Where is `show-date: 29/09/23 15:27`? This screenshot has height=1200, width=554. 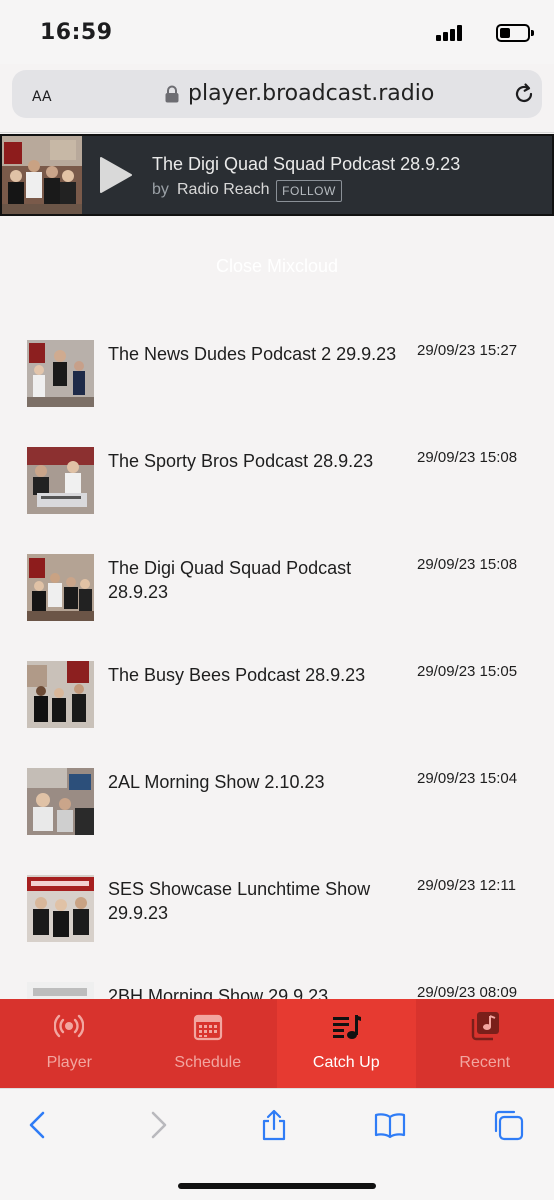 show-date: 29/09/23 15:27 is located at coordinates (467, 350).